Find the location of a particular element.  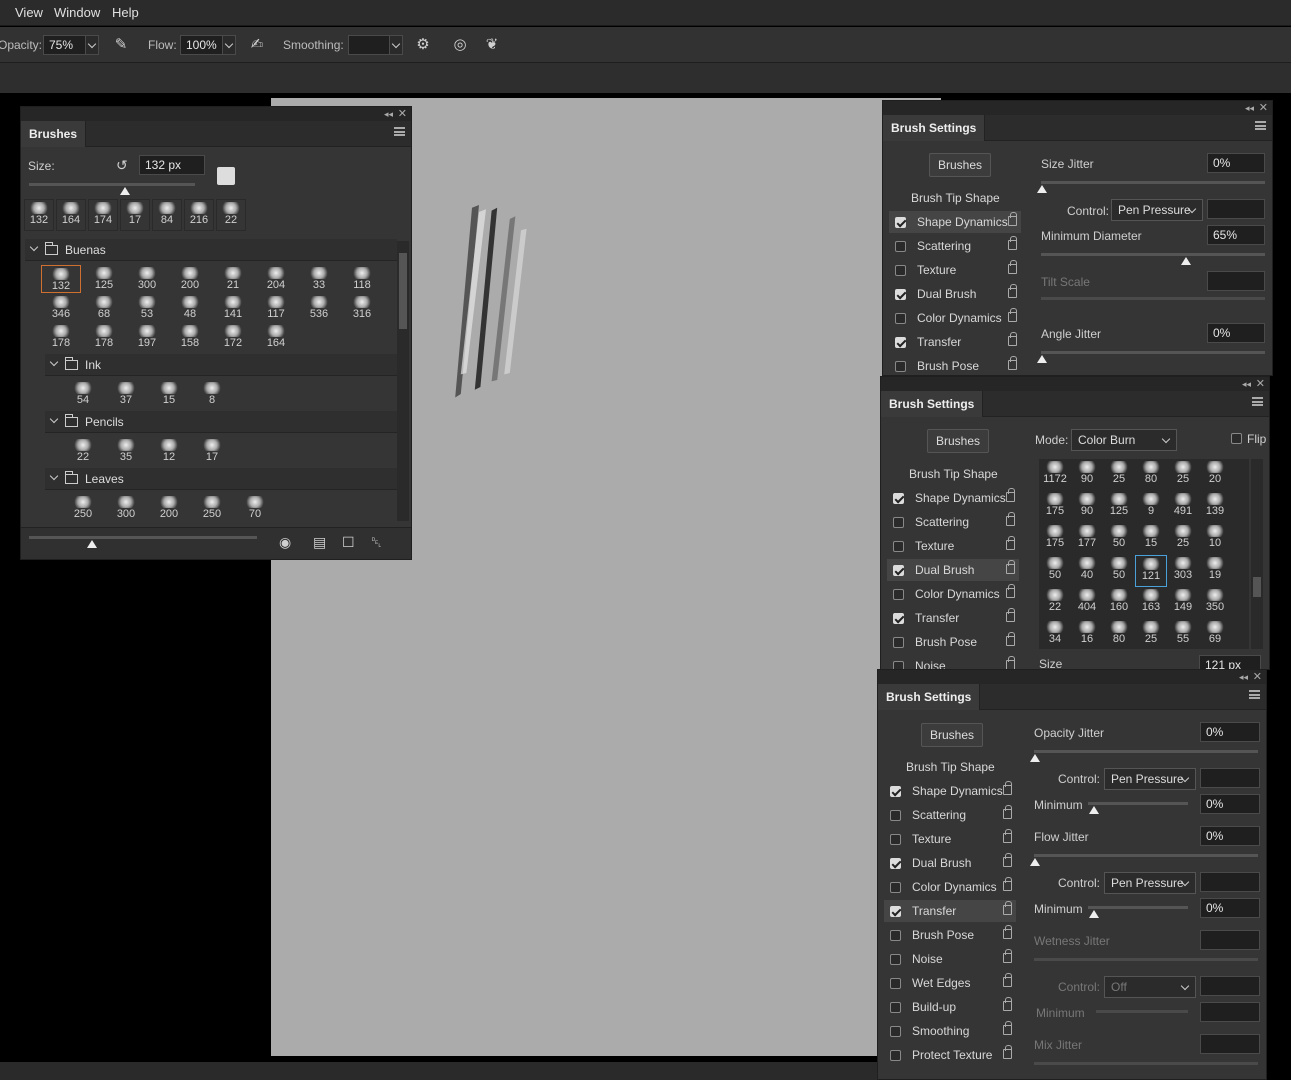

recent-brush: 132 is located at coordinates (39, 215).